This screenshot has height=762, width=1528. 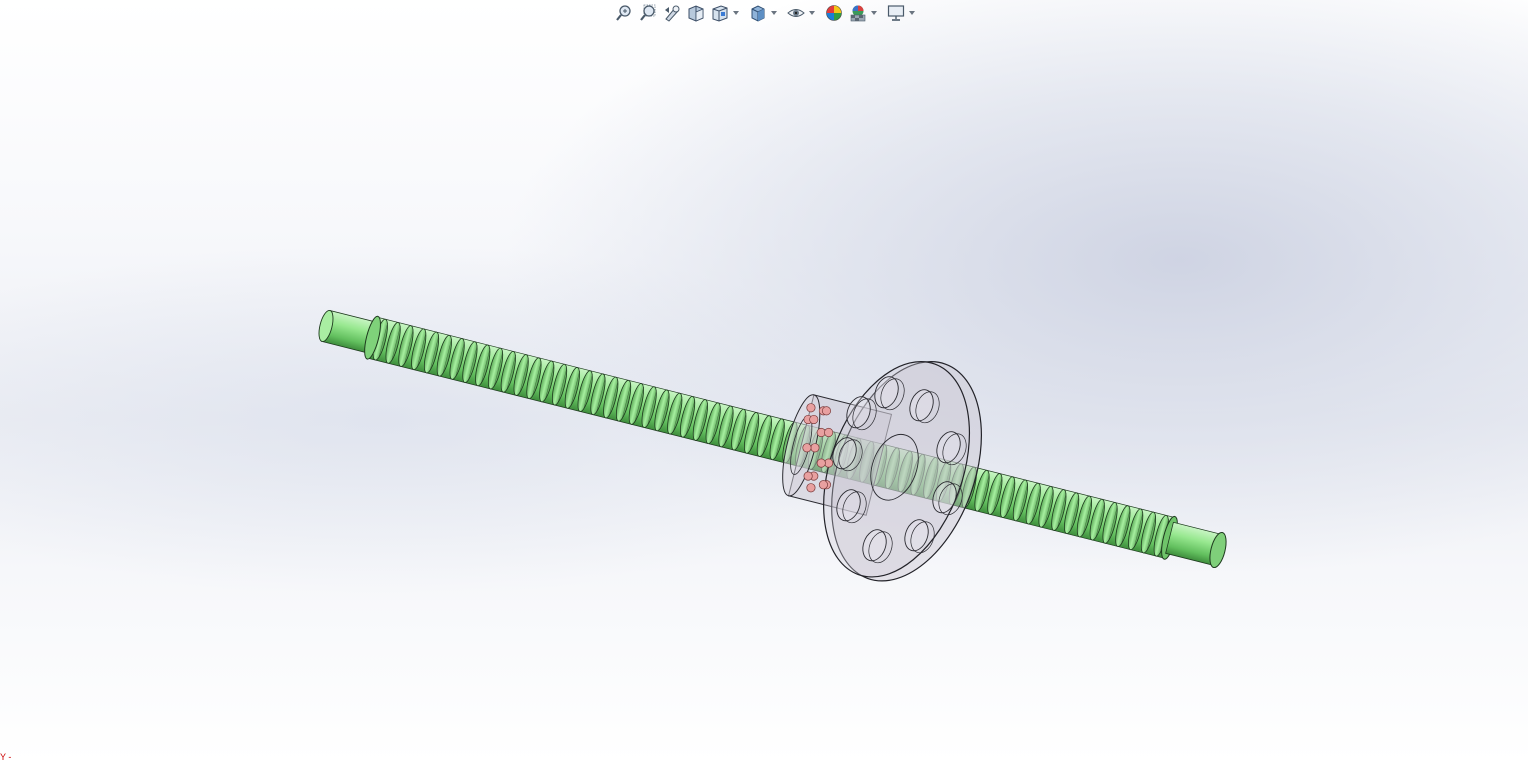 I want to click on ball-nut, so click(x=892, y=471).